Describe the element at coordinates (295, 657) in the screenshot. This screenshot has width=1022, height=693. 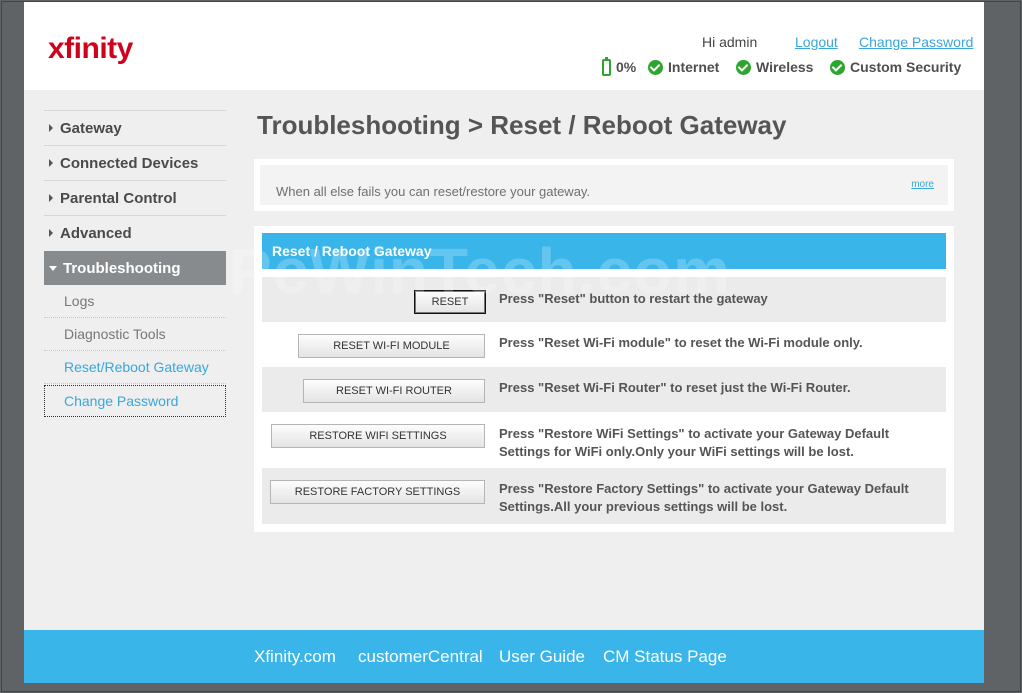
I see `footer-link-xfinity: Xfinity.com` at that location.